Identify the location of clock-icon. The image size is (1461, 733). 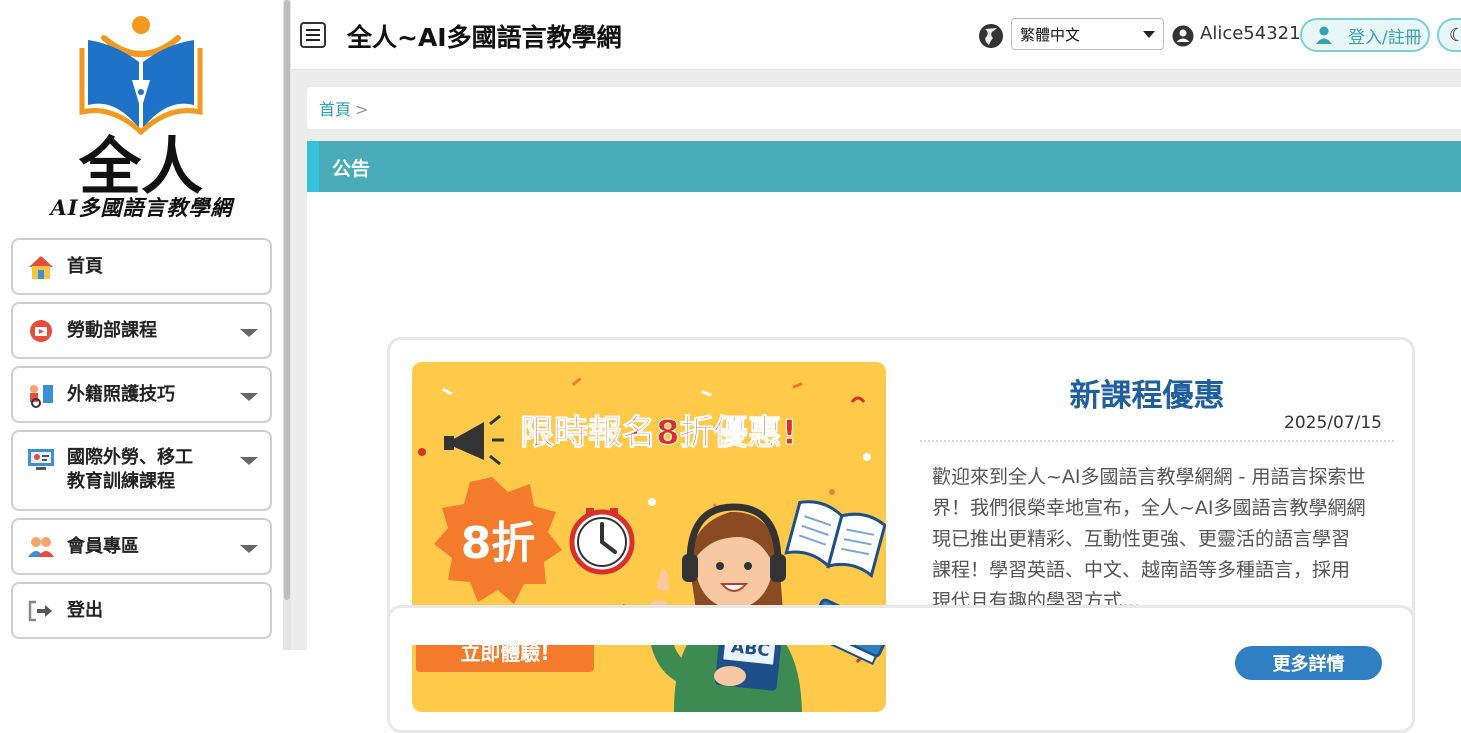
(602, 541).